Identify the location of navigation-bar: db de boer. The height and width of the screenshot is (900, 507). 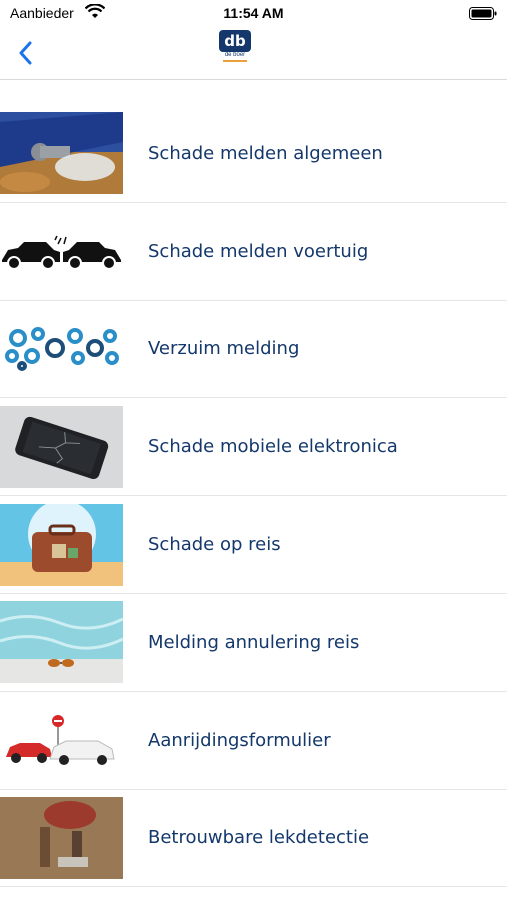
(253, 54).